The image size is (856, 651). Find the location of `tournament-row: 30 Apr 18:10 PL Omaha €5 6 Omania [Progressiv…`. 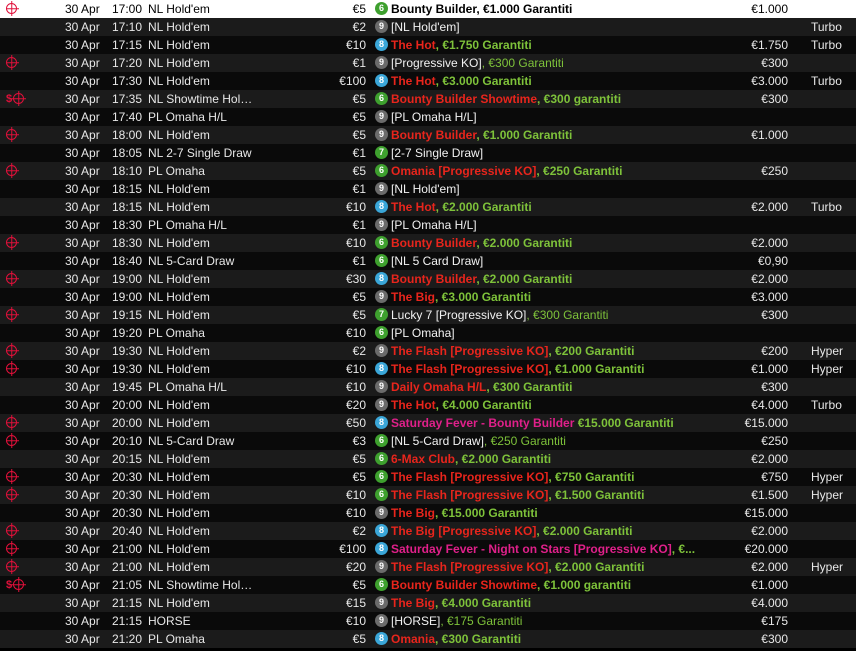

tournament-row: 30 Apr 18:10 PL Omaha €5 6 Omania [Progressiv… is located at coordinates (428, 171).